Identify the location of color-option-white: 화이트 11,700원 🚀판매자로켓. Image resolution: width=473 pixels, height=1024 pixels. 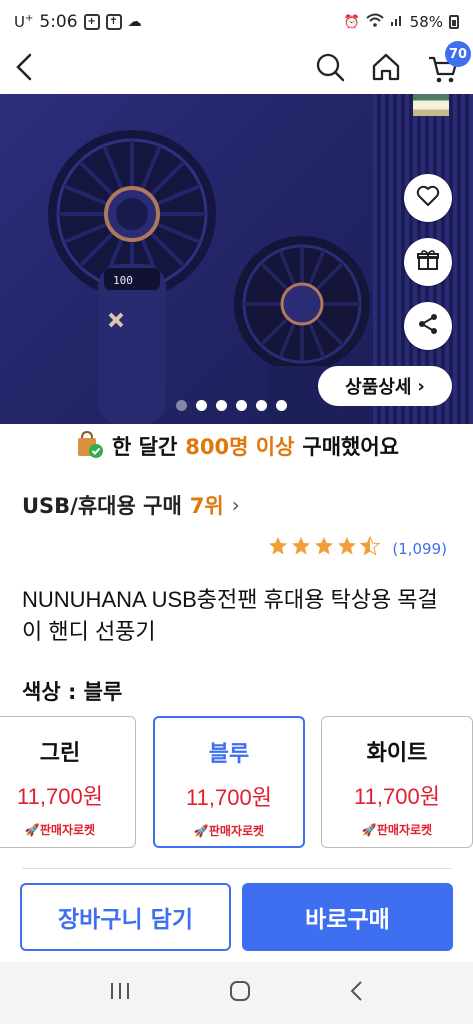
(397, 782).